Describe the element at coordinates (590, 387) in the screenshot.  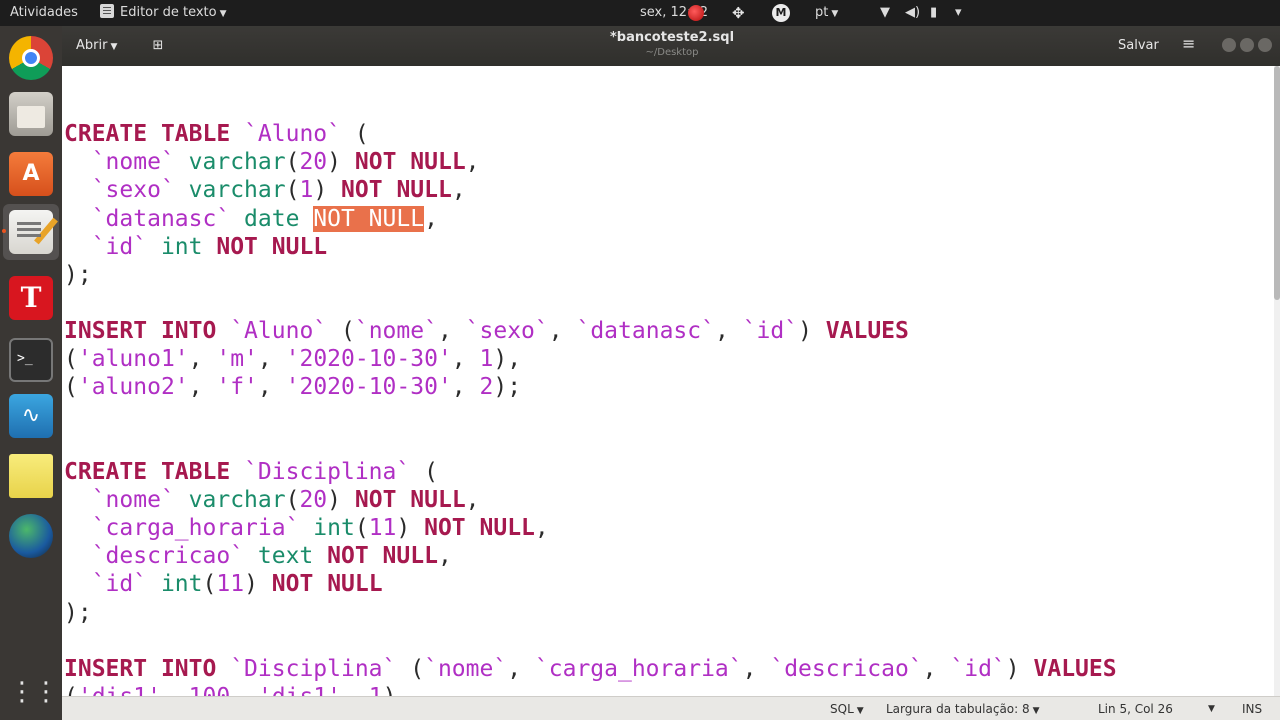
I see `code-line: ('aluno2', 'f', '2020-10-30', 2);` at that location.